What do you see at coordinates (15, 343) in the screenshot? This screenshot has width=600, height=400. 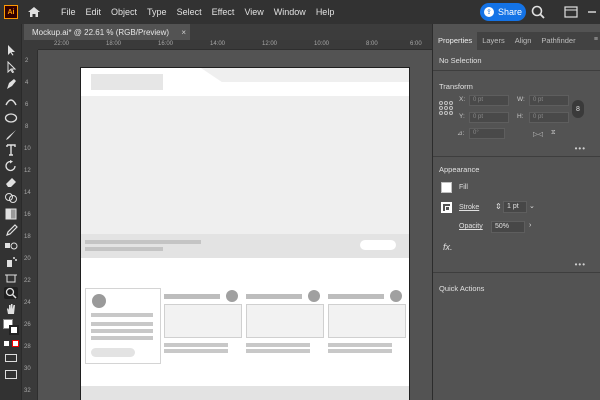 I see `none-color-icon` at bounding box center [15, 343].